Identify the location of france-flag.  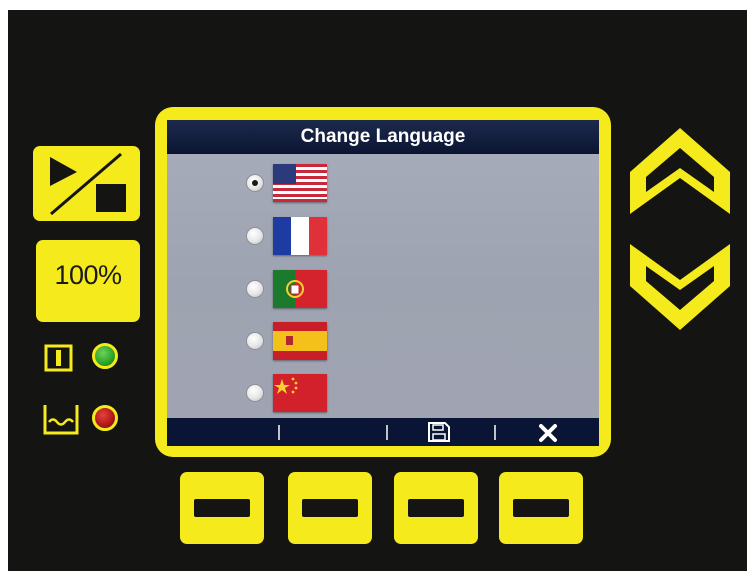
(300, 236).